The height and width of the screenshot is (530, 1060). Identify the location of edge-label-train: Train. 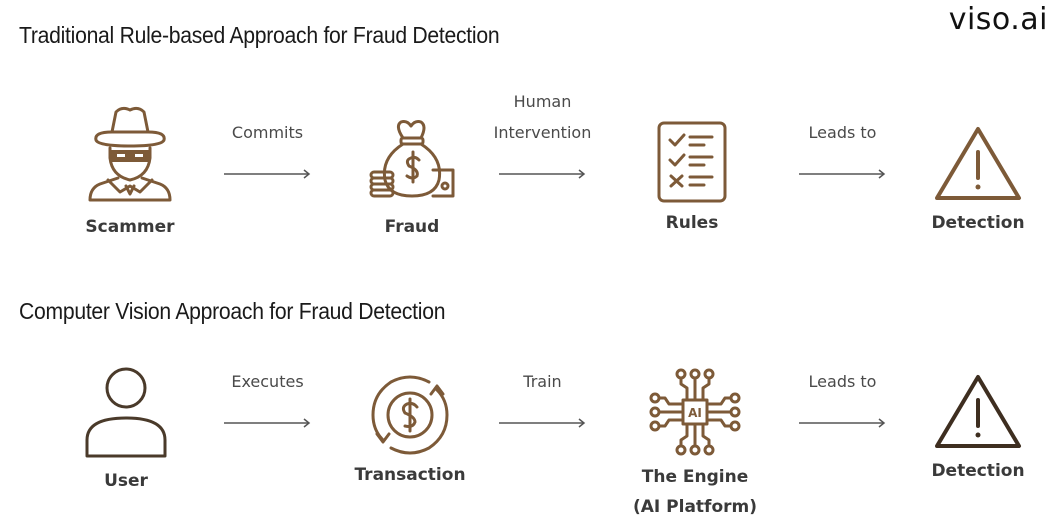
(542, 381).